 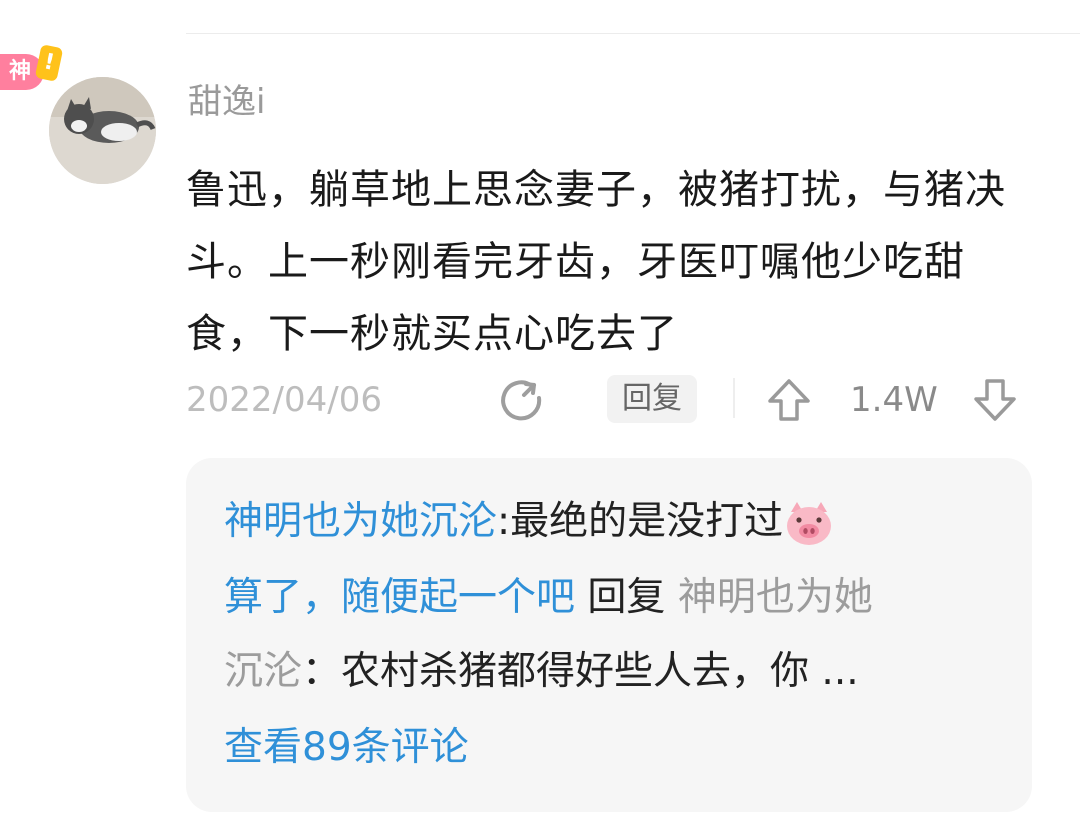 What do you see at coordinates (360, 521) in the screenshot?
I see `reply-author: 神明也为她沉沦` at bounding box center [360, 521].